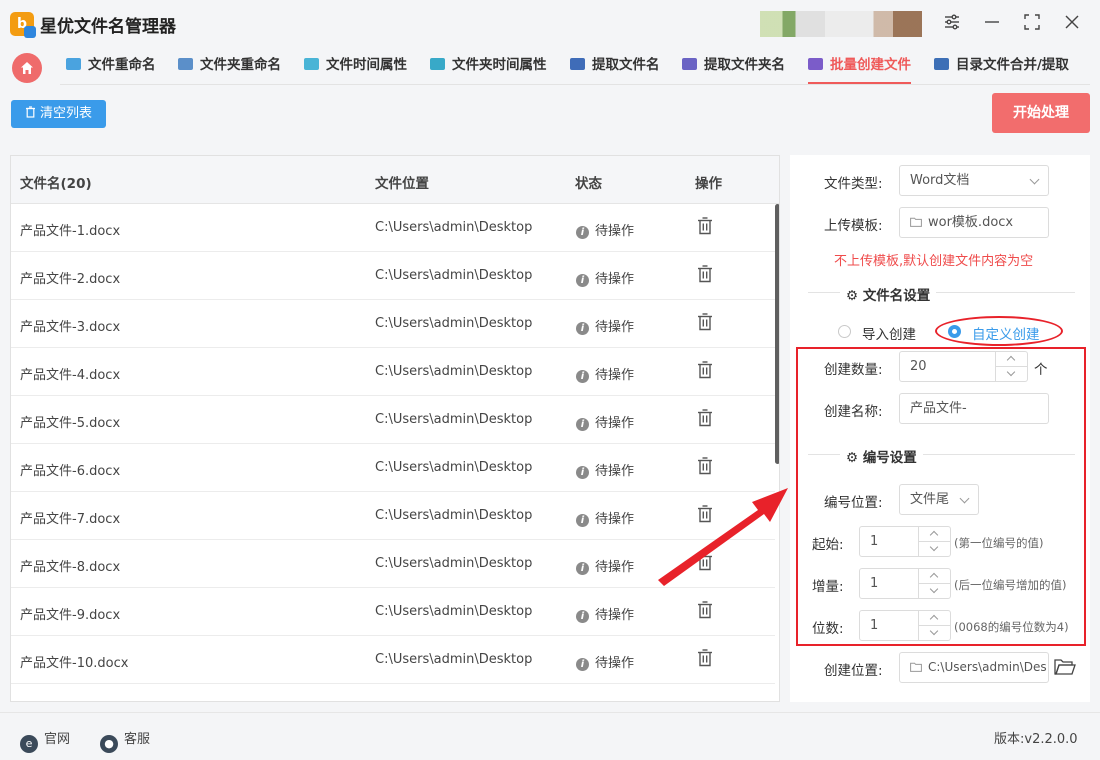 Image resolution: width=1100 pixels, height=760 pixels. What do you see at coordinates (708, 184) in the screenshot?
I see `header-action: 操作` at bounding box center [708, 184].